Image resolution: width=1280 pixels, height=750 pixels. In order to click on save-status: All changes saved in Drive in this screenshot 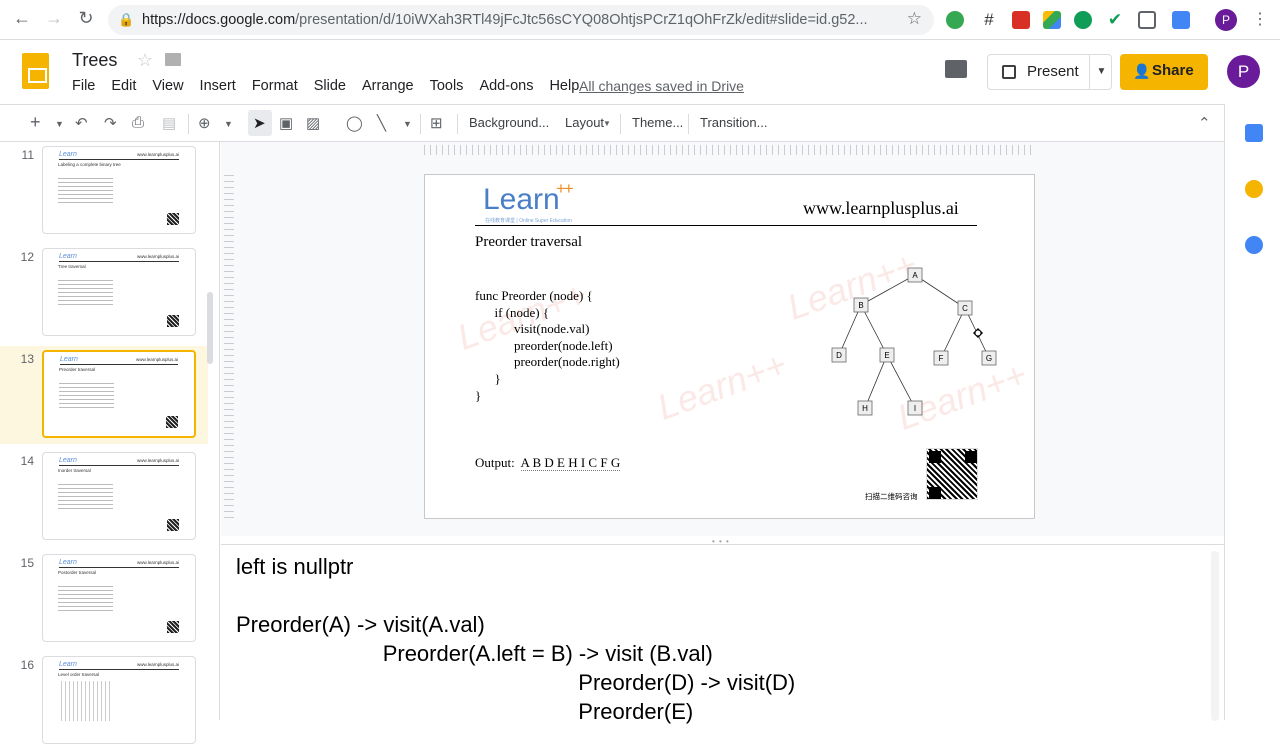, I will do `click(661, 86)`.